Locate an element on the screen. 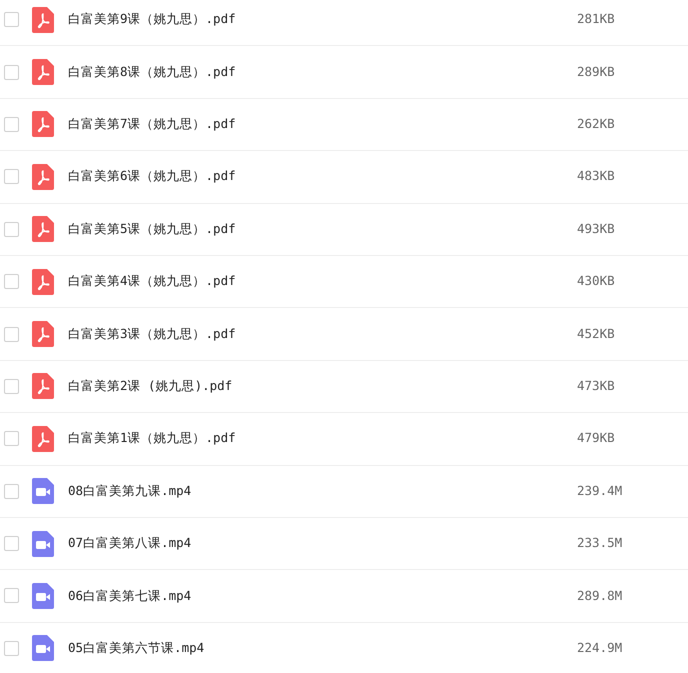 The image size is (688, 673). file-size: 493KB is located at coordinates (596, 229).